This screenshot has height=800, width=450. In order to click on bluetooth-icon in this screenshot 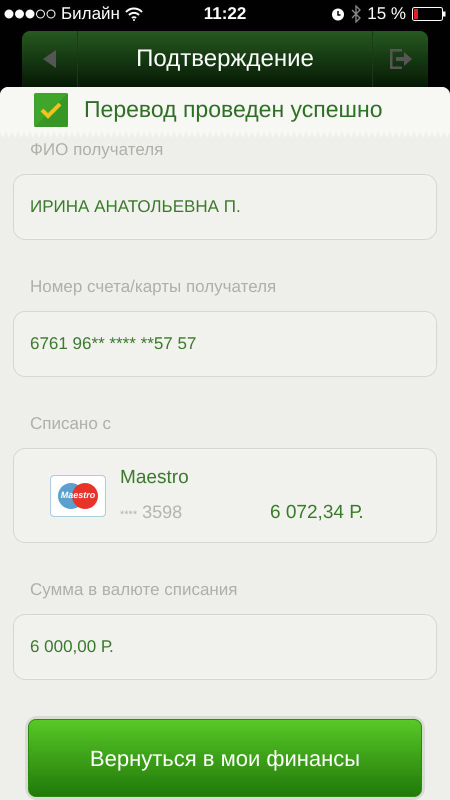, I will do `click(356, 13)`.